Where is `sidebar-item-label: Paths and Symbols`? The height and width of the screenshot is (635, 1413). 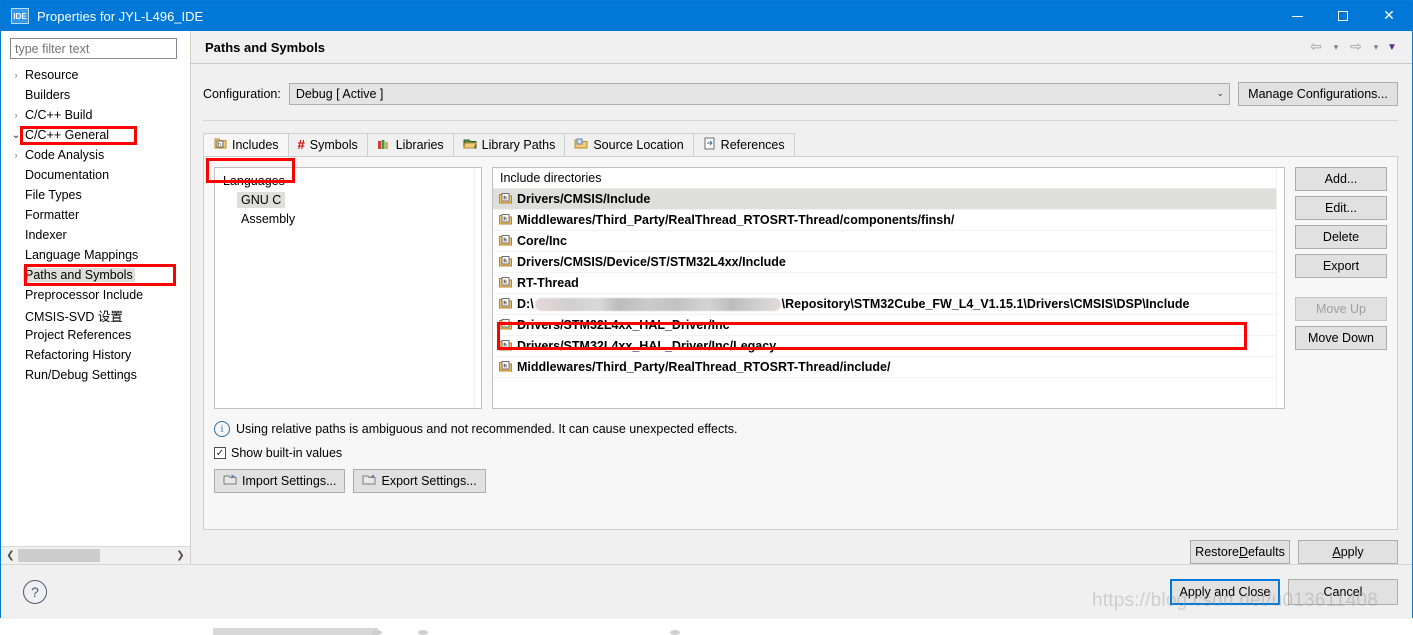
sidebar-item-label: Paths and Symbols is located at coordinates (79, 275).